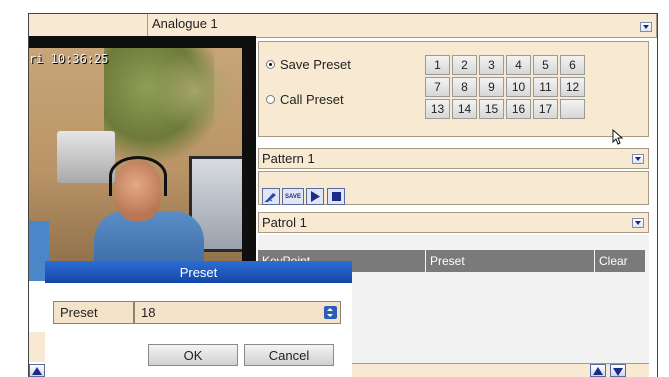 The height and width of the screenshot is (377, 669). I want to click on preset-dialog: Preset Preset 18 OK Cancel, so click(198, 318).